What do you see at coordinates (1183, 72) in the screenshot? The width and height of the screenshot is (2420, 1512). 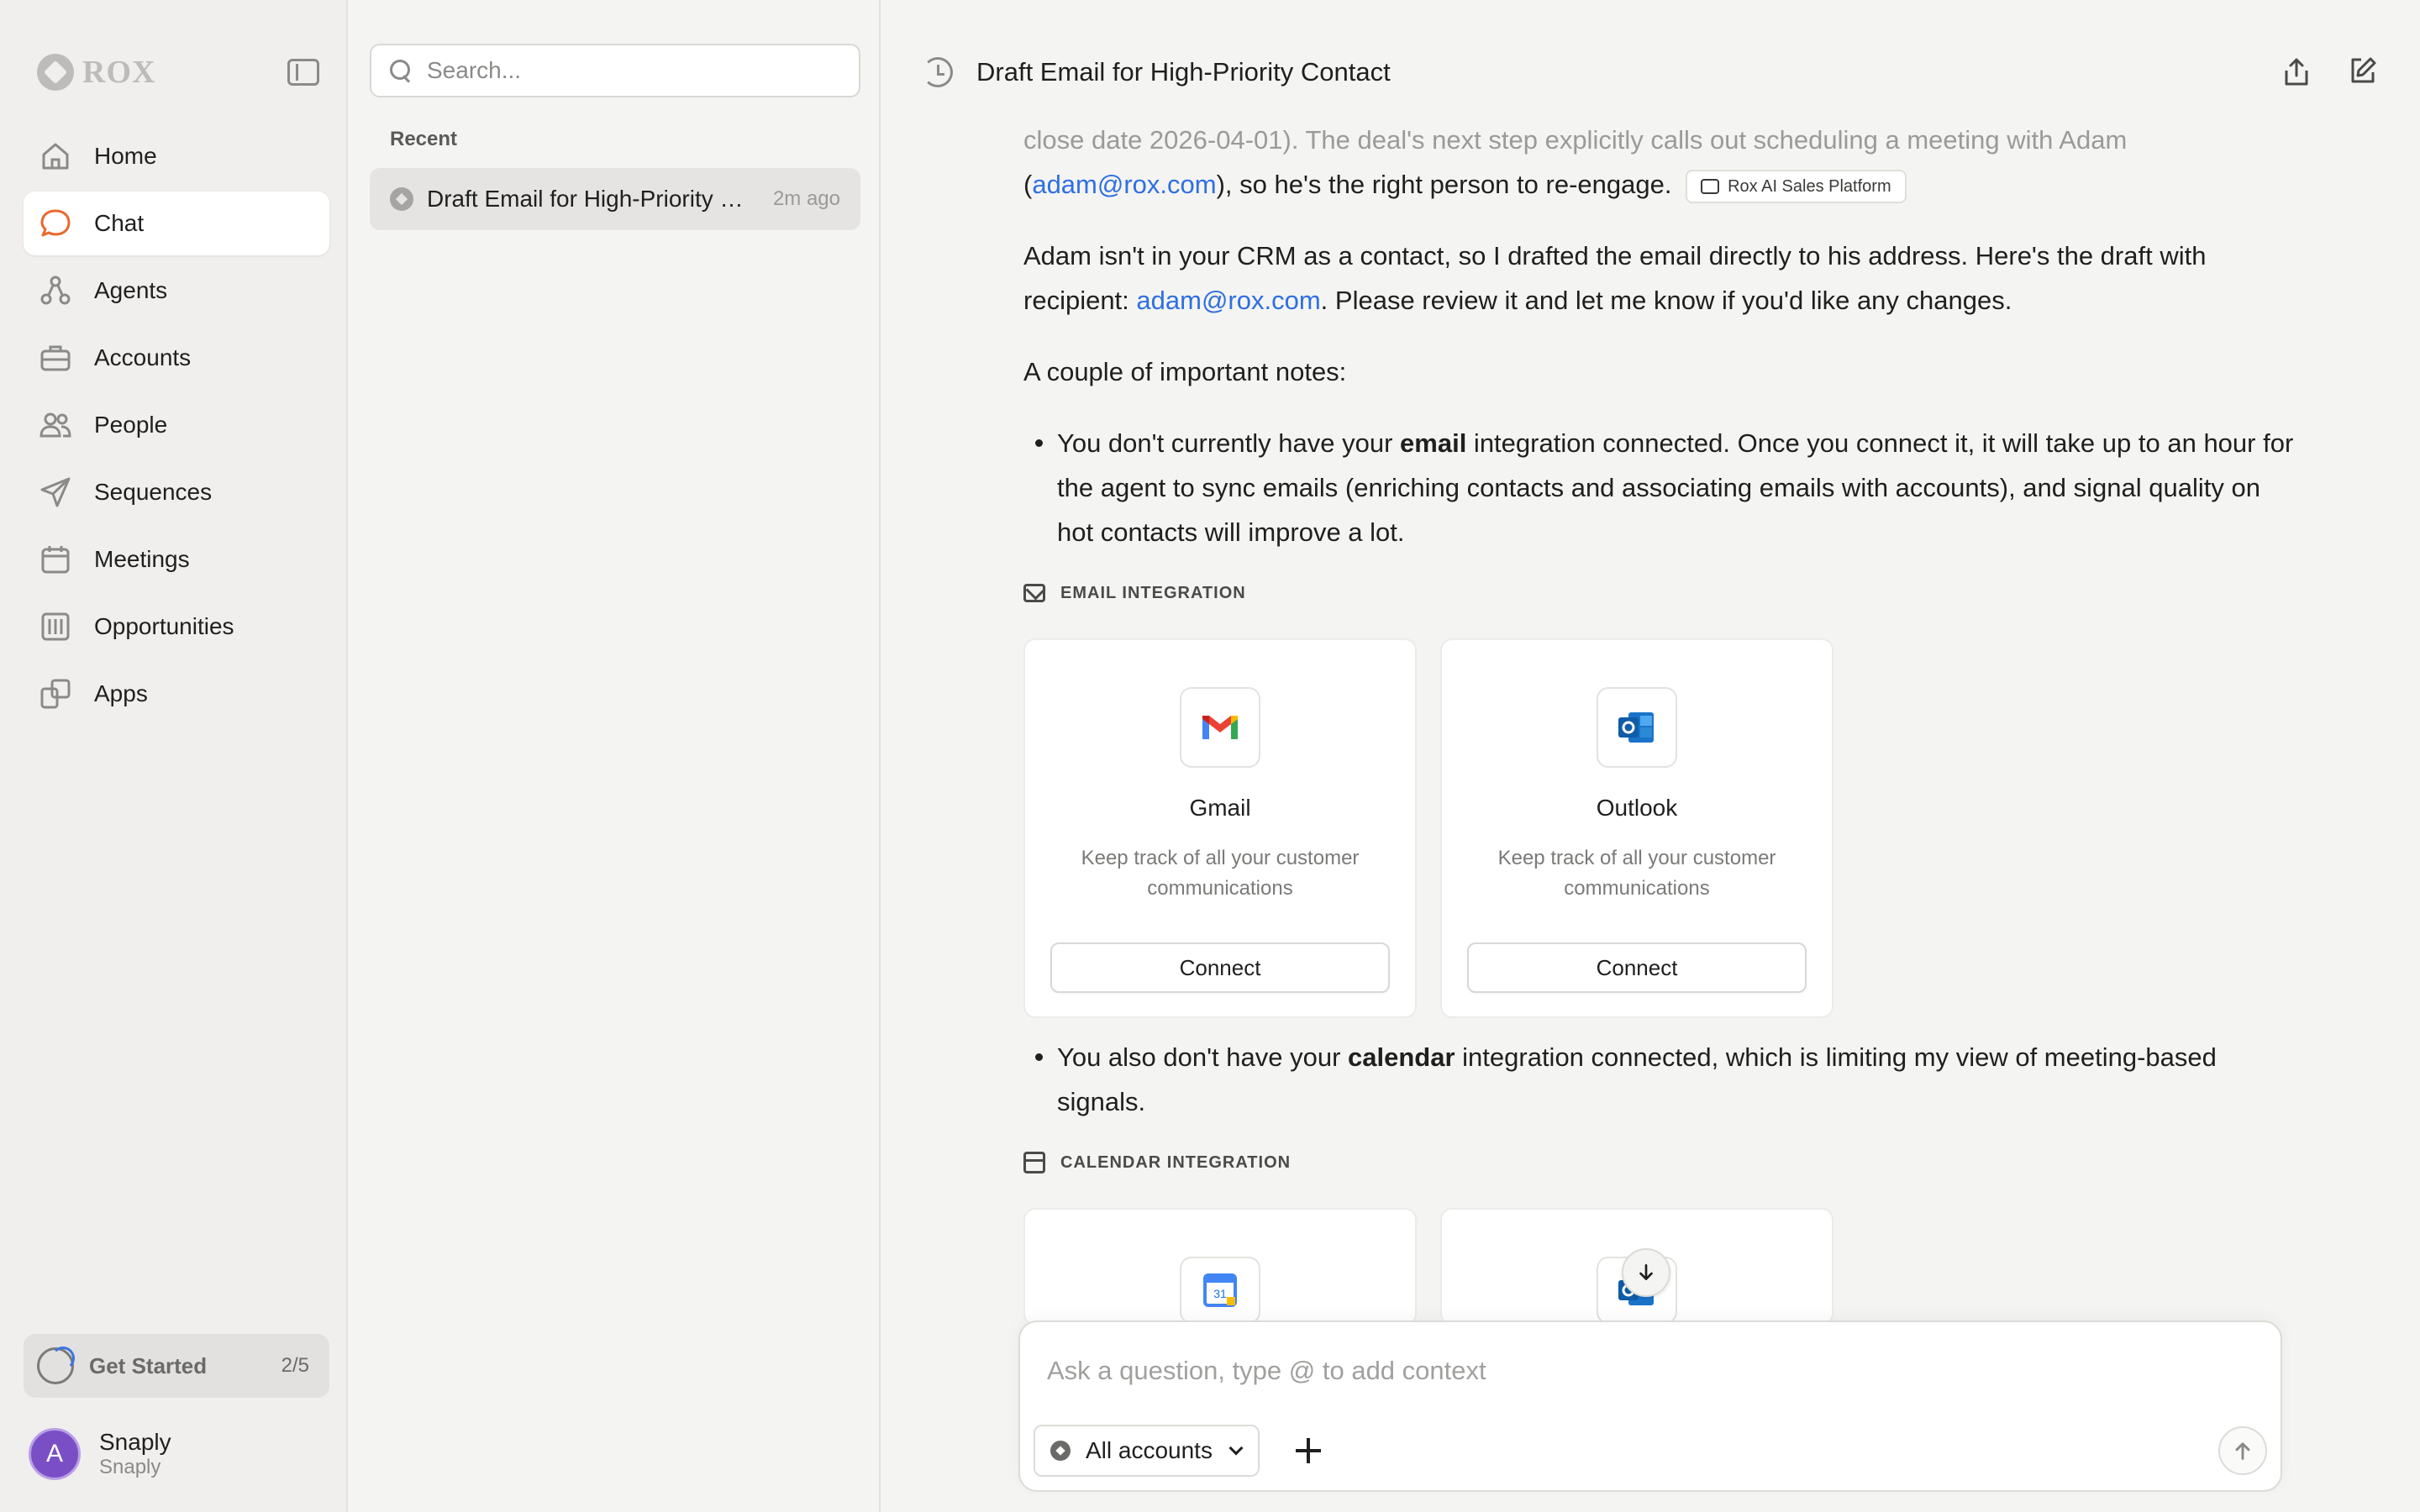 I see `chat-title: Draft Email for High-Priority Contact` at bounding box center [1183, 72].